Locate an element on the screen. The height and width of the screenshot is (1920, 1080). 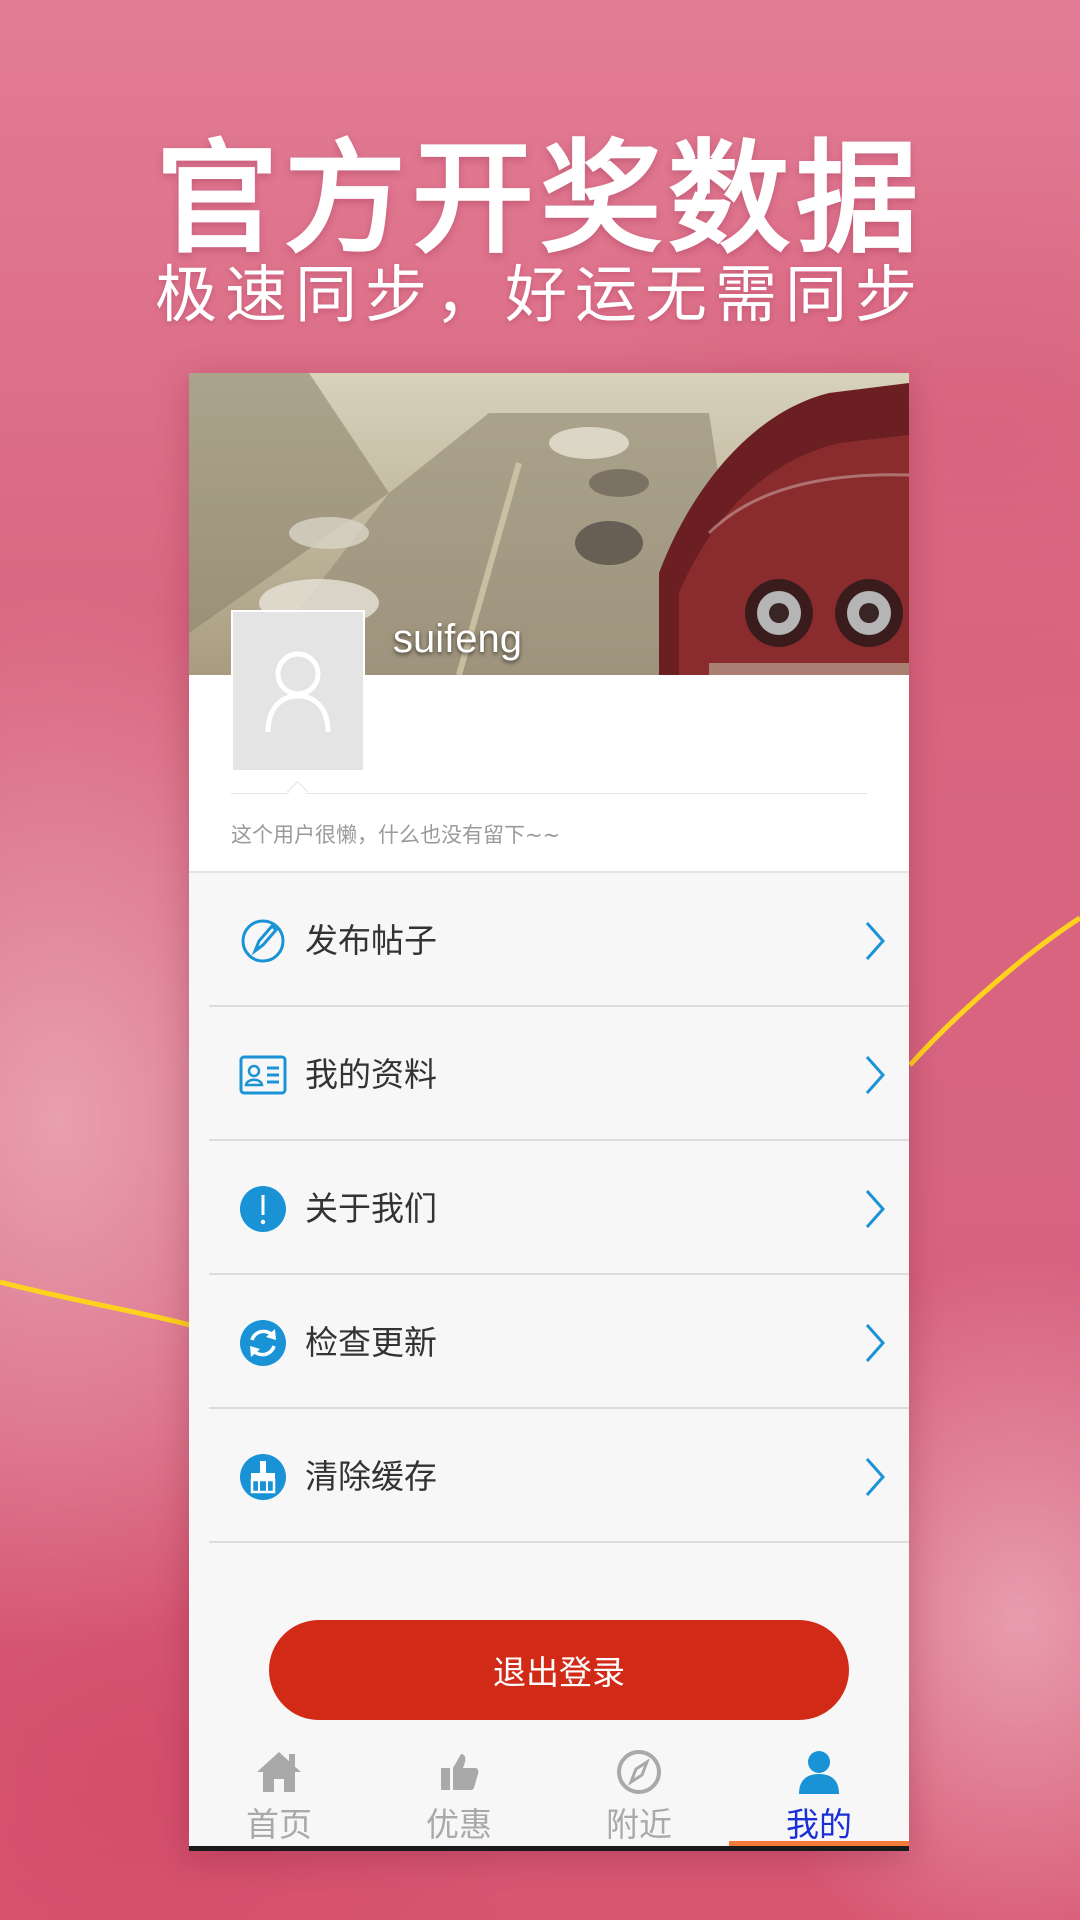
tab-label: 附近 is located at coordinates (639, 1824).